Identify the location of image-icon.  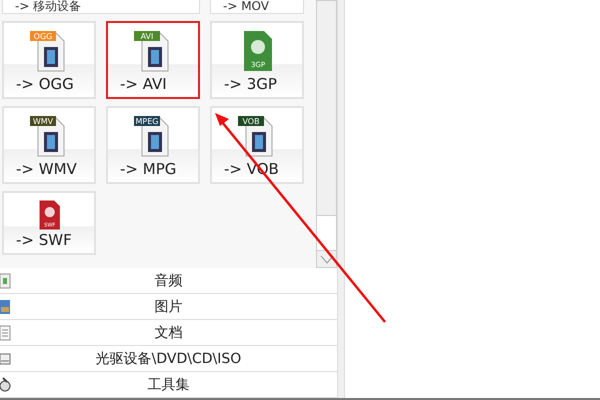
(5, 307).